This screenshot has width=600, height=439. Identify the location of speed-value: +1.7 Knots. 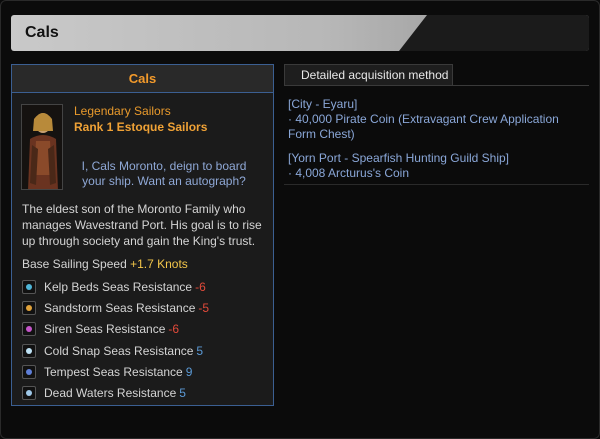
(159, 264).